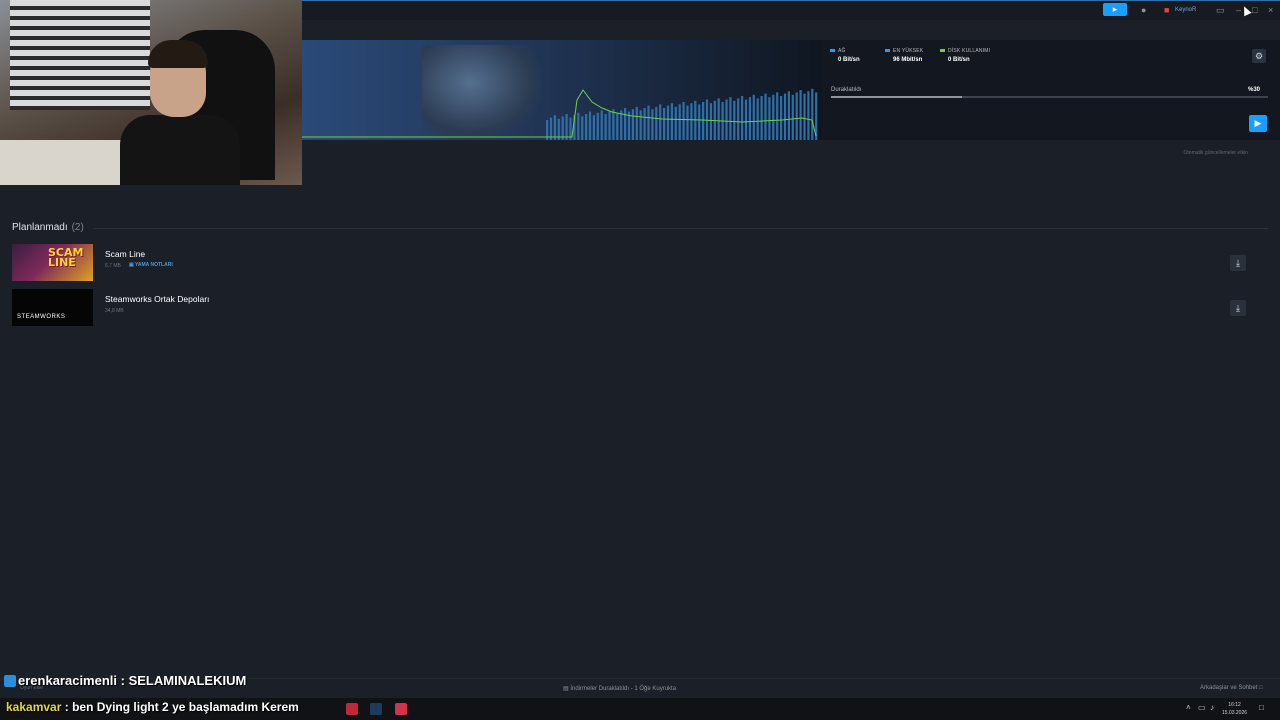  I want to click on download-settings-button: ⚙, so click(1259, 56).